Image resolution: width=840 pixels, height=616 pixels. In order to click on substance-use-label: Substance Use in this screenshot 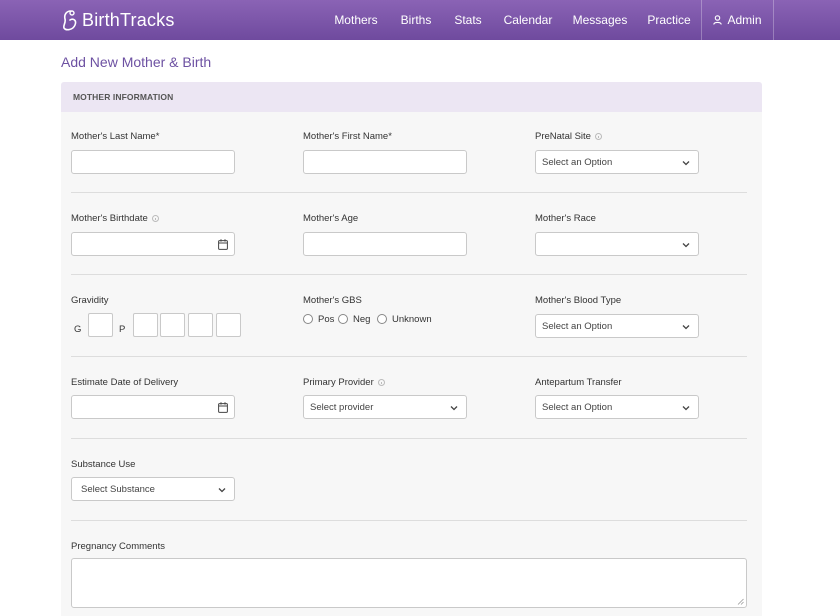, I will do `click(103, 464)`.